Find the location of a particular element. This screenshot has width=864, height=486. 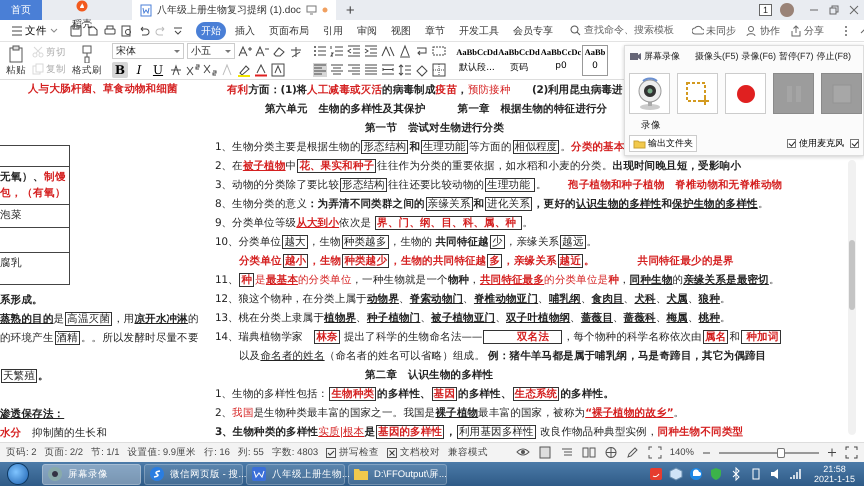

table-cell: 腐乳 is located at coordinates (34, 269).